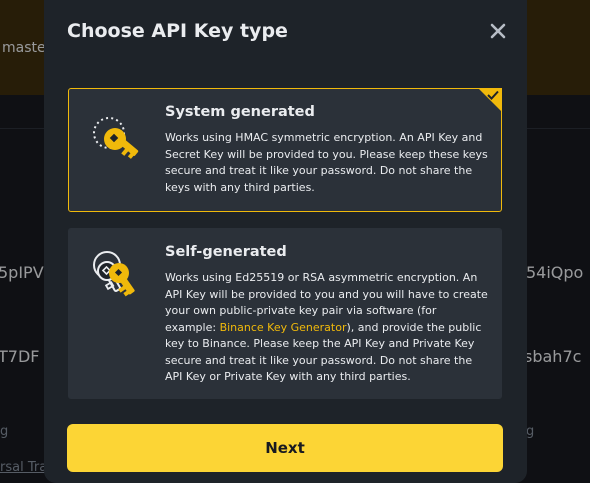 The width and height of the screenshot is (590, 483). Describe the element at coordinates (283, 327) in the screenshot. I see `binance-key-generator-link: Binance Key Generator` at that location.